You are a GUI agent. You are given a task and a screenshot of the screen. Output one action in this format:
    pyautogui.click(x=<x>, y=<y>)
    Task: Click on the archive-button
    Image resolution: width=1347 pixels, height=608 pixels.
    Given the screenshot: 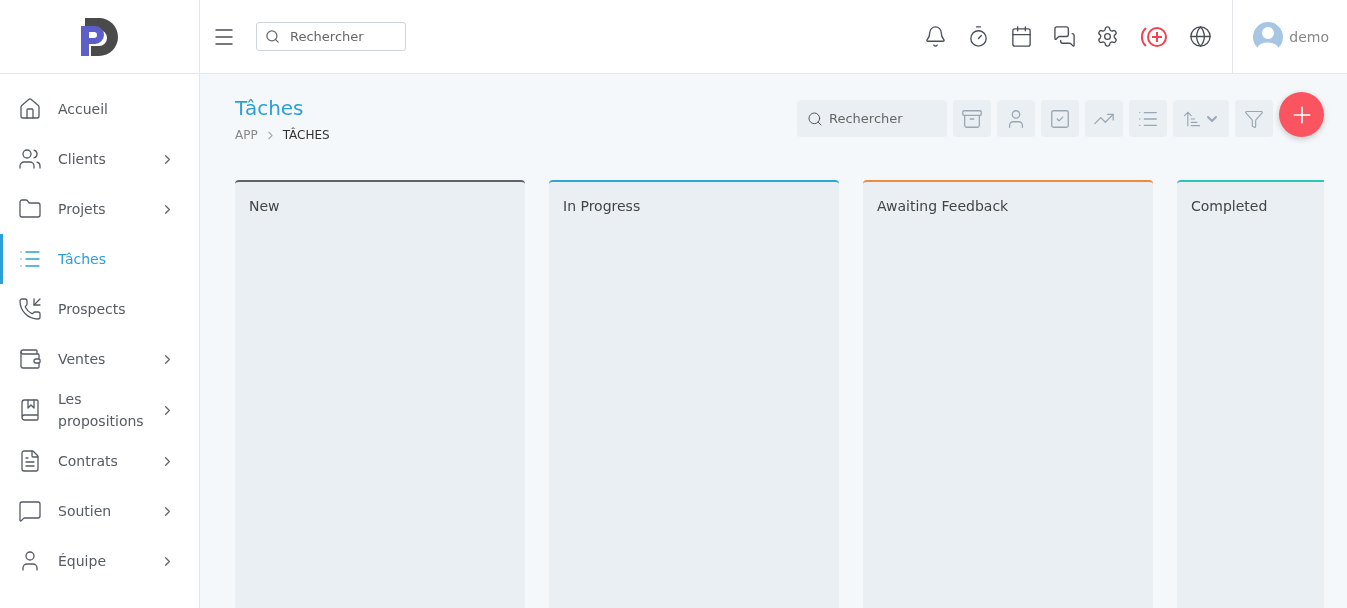 What is the action you would take?
    pyautogui.click(x=972, y=118)
    